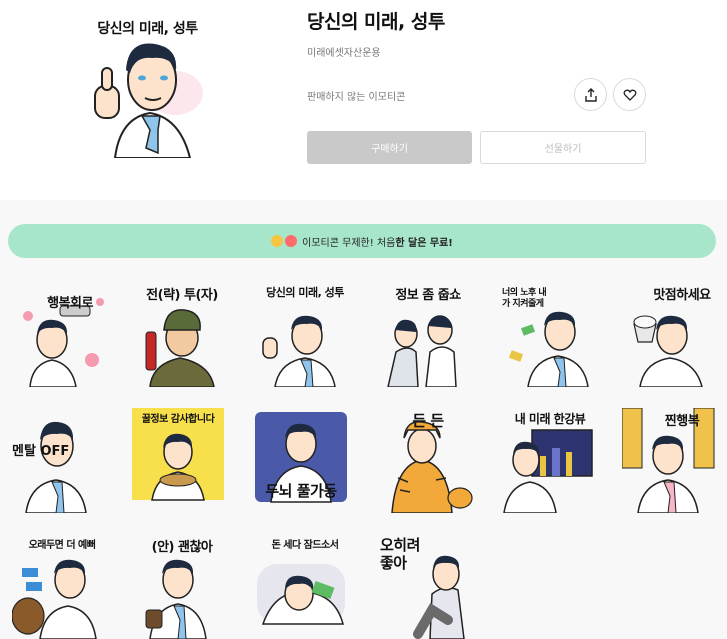  What do you see at coordinates (277, 241) in the screenshot?
I see `smile-coin-icon` at bounding box center [277, 241].